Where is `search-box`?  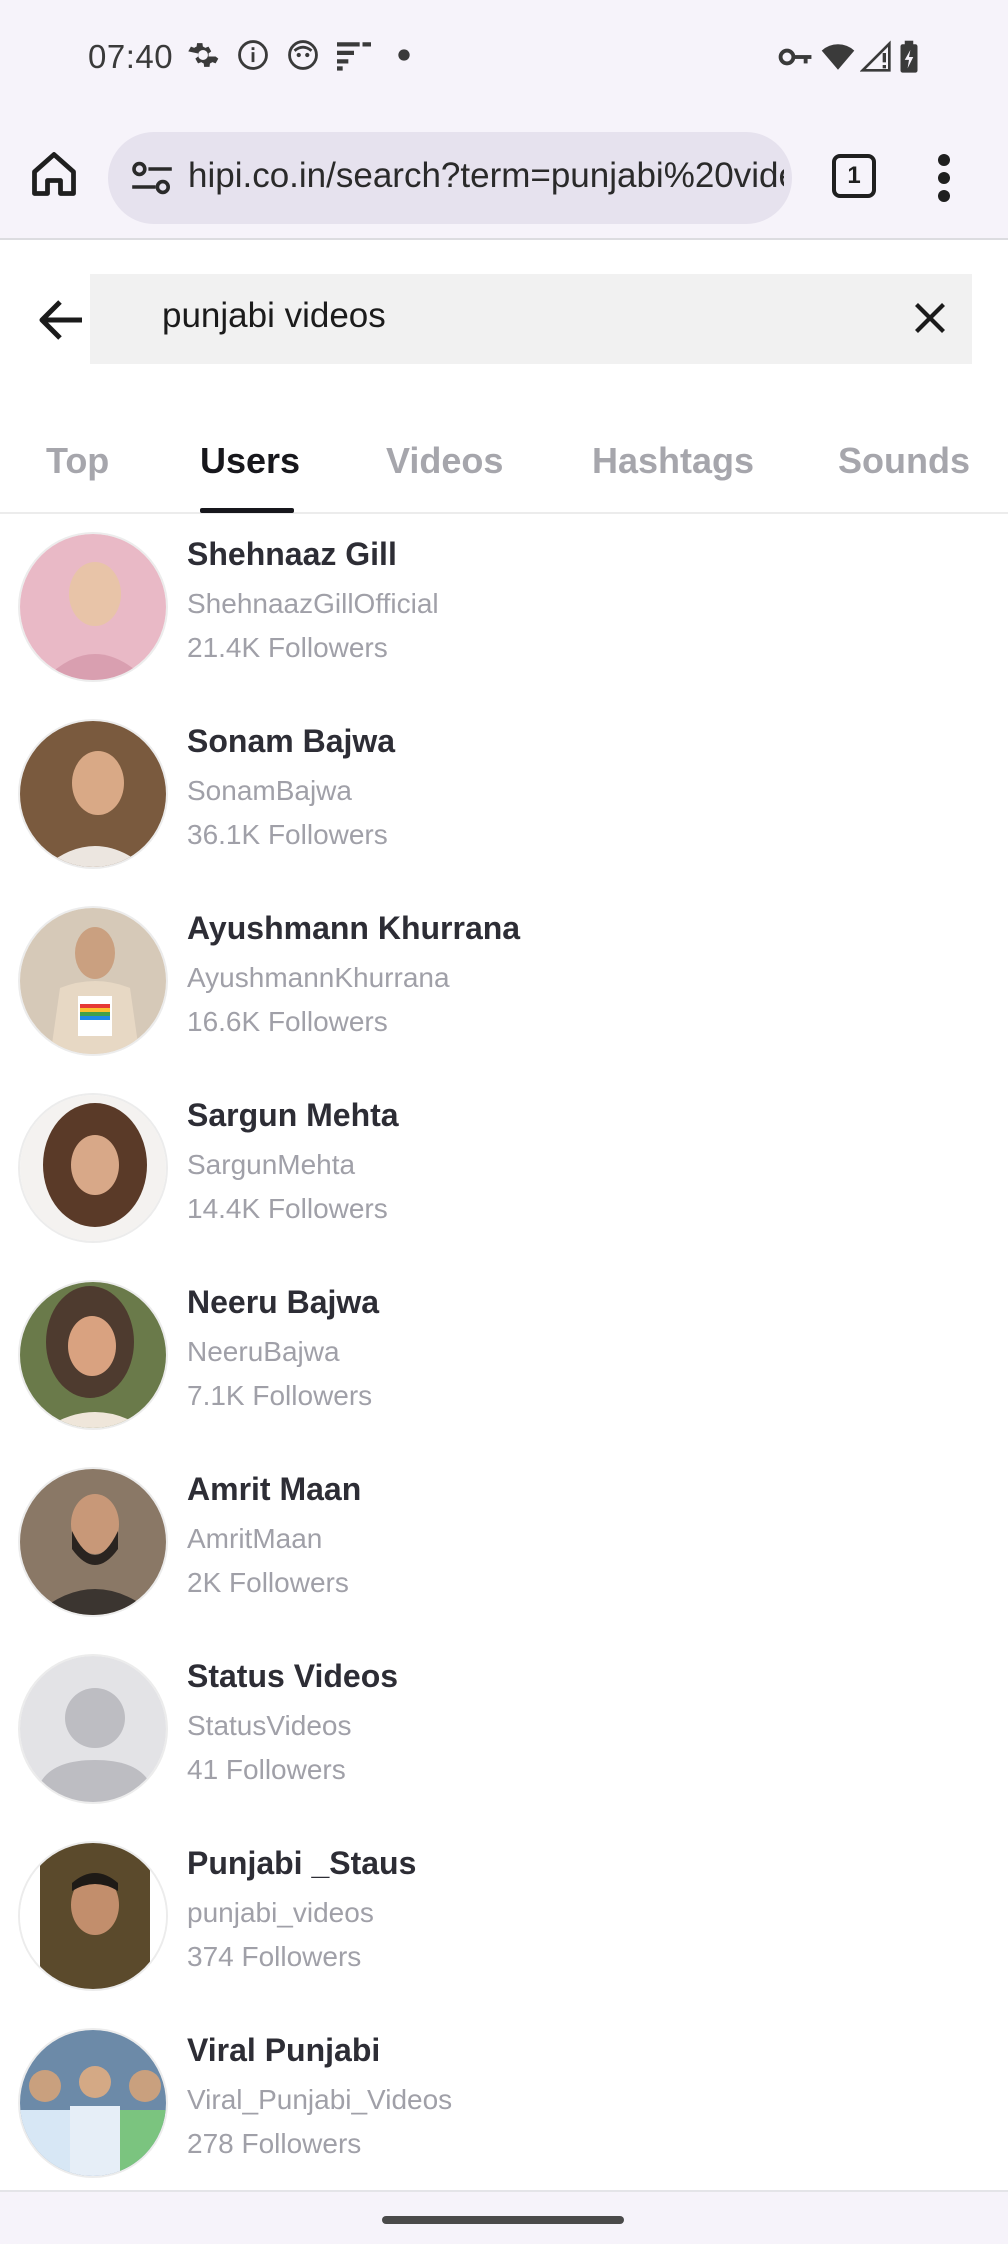 search-box is located at coordinates (531, 319).